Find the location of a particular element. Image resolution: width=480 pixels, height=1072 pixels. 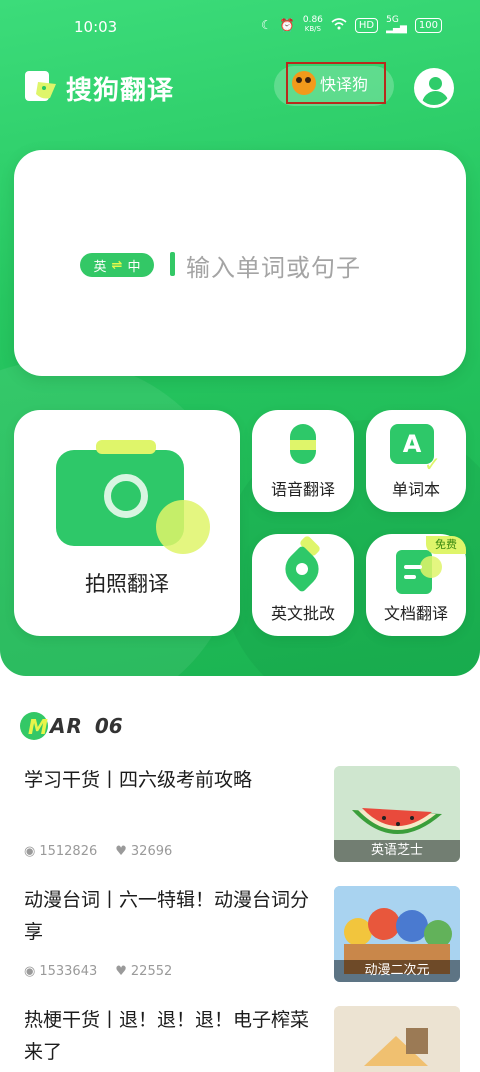

views-stat: ◉ 1533643 is located at coordinates (60, 971).